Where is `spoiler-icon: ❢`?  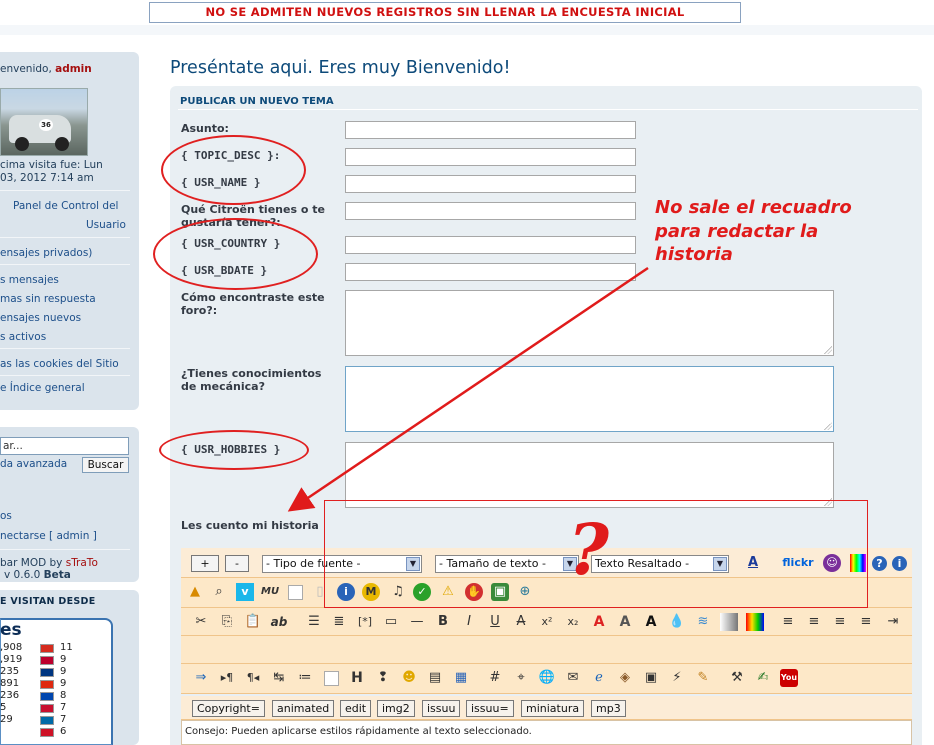
spoiler-icon: ❢ is located at coordinates (383, 678).